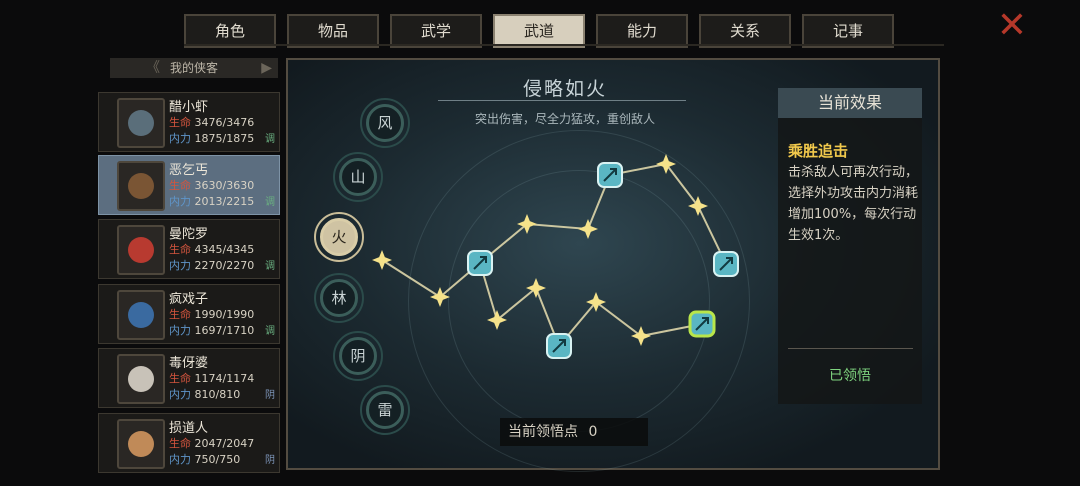  What do you see at coordinates (189, 234) in the screenshot?
I see `hero-name: 曼陀罗` at bounding box center [189, 234].